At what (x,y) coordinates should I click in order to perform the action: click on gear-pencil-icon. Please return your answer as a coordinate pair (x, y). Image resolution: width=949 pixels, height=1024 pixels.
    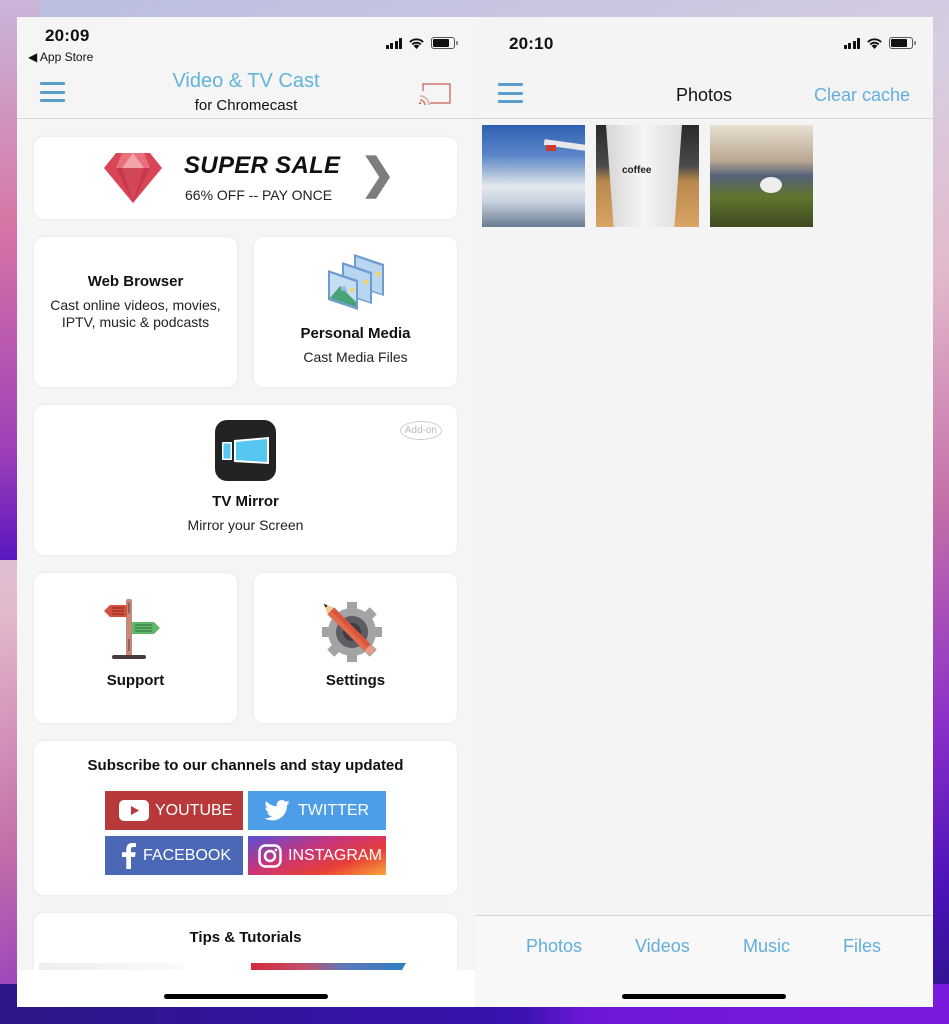
    Looking at the image, I should click on (352, 632).